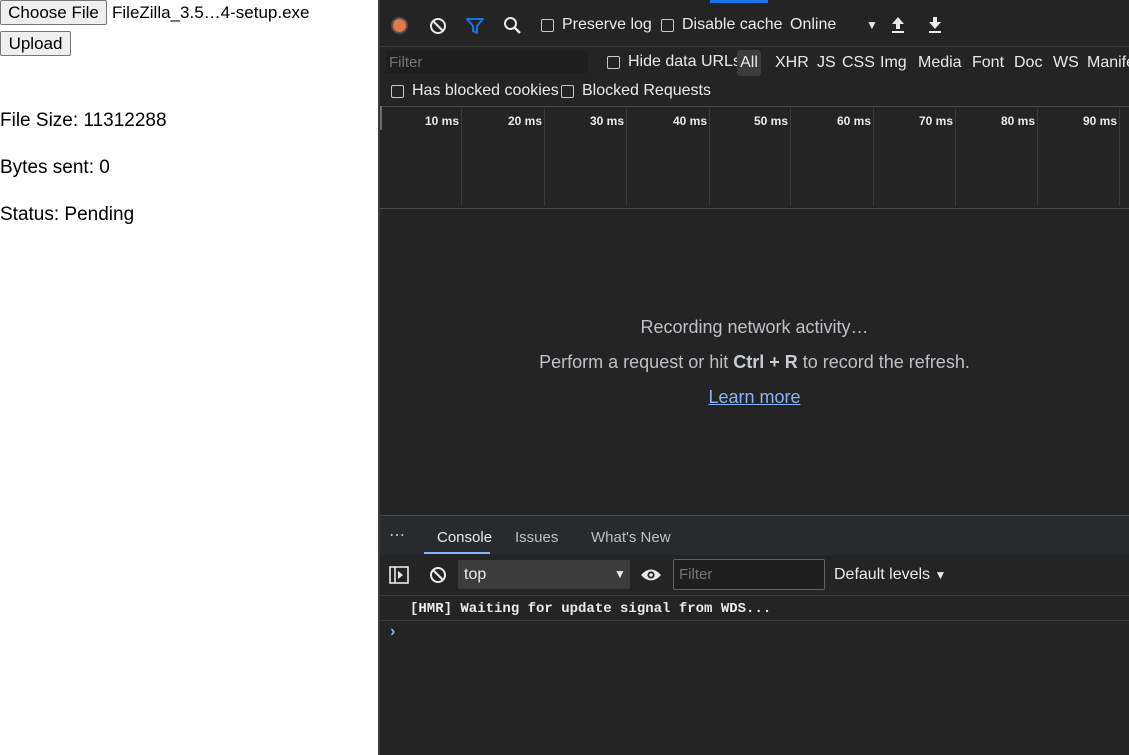  Describe the element at coordinates (67, 214) in the screenshot. I see `status-text: Status: Pending` at that location.